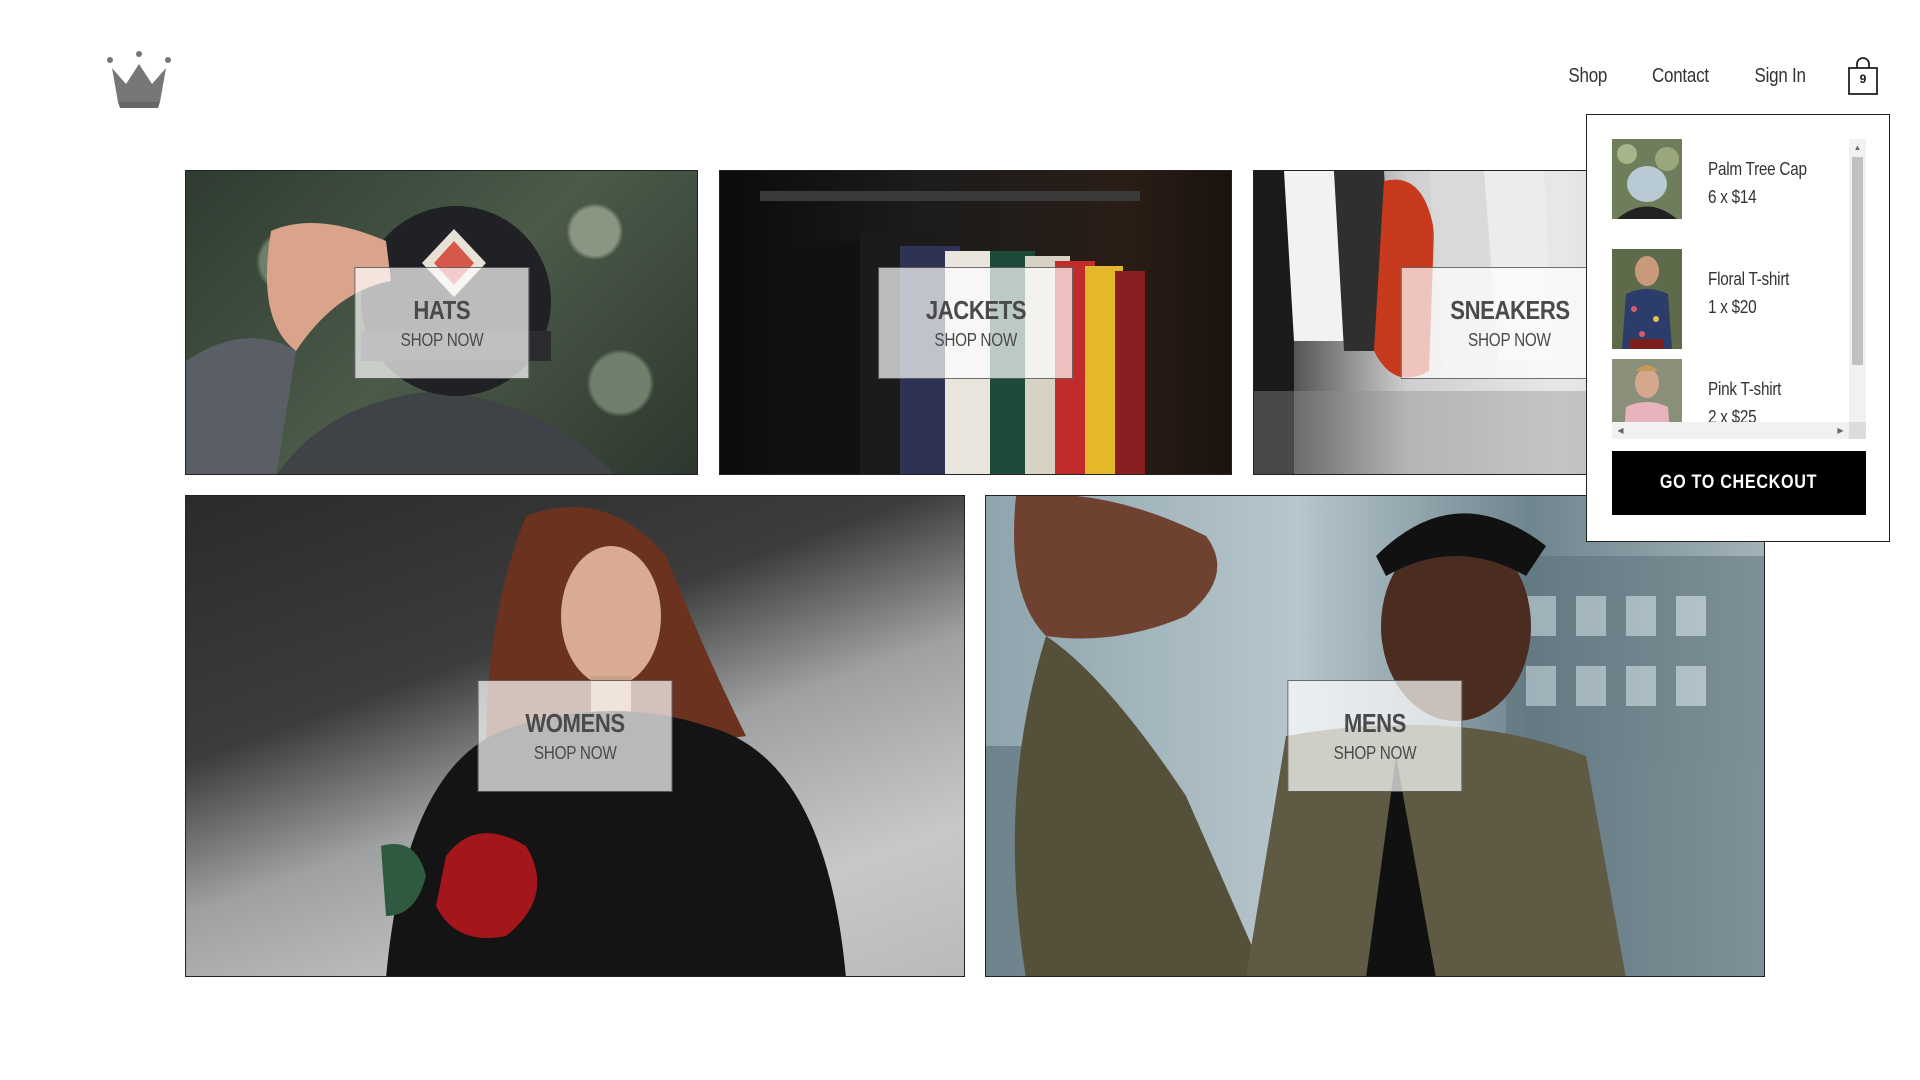  What do you see at coordinates (1732, 307) in the screenshot?
I see `cart-item-price: 1 x $20` at bounding box center [1732, 307].